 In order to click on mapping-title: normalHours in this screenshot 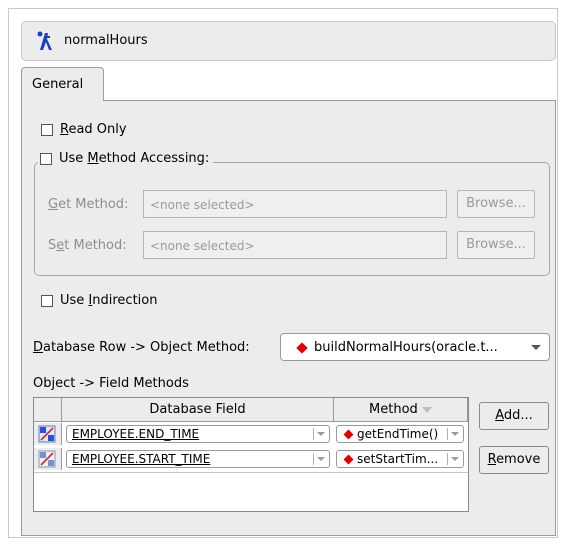, I will do `click(106, 40)`.